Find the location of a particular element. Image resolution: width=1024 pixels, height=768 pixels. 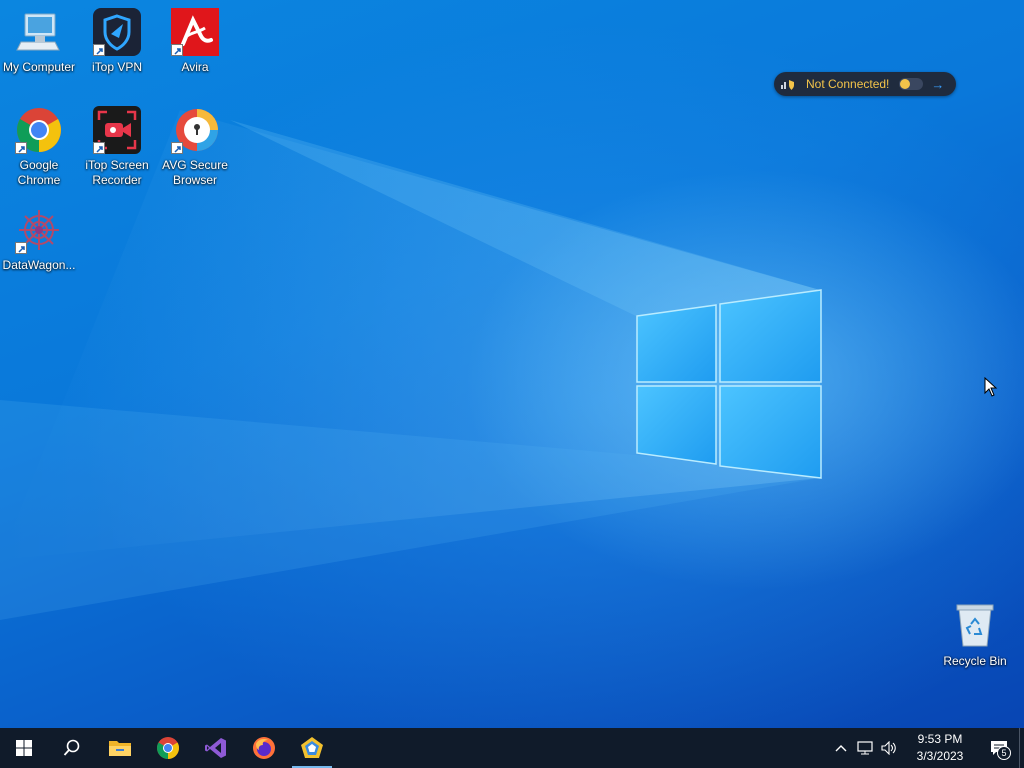

system-tray: 9:53 PM 3/3/2023 5 is located at coordinates (926, 748).